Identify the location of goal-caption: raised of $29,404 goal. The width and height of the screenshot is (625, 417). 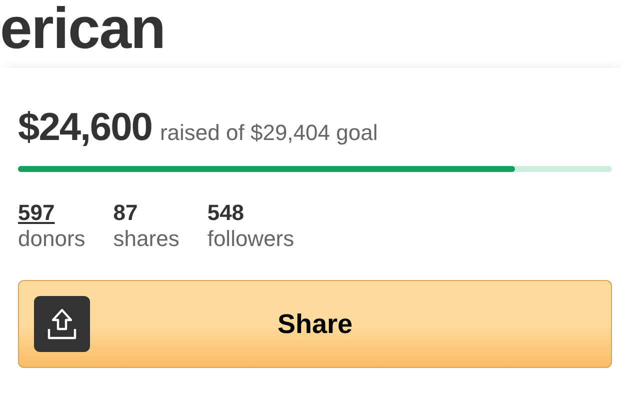
(269, 133).